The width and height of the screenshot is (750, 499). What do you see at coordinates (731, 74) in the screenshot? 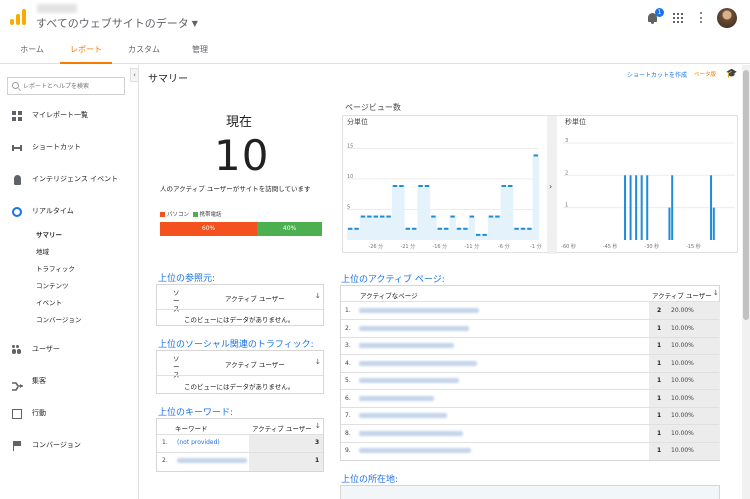
I see `academy-cap-icon: 🎓` at bounding box center [731, 74].